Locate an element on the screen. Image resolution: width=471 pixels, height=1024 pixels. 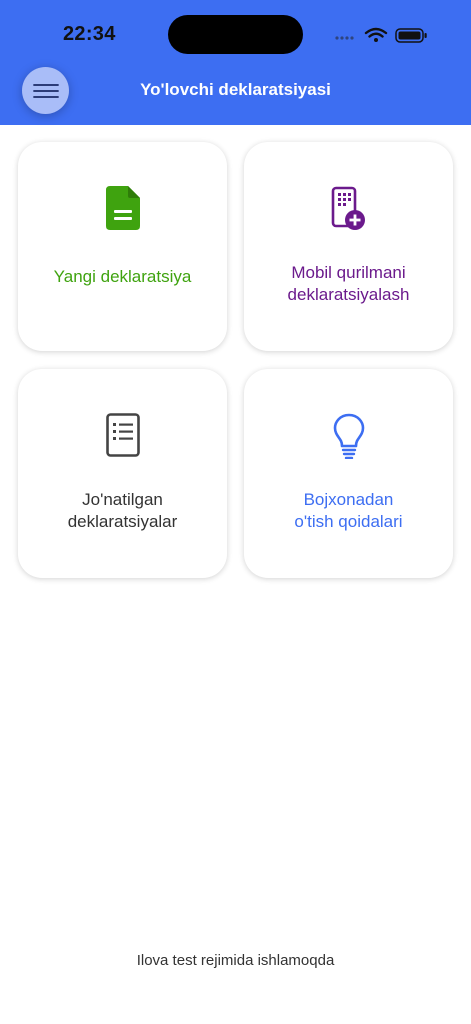
sent-declarations-card: Jo'natilgan deklaratsiyalar is located at coordinates (122, 473).